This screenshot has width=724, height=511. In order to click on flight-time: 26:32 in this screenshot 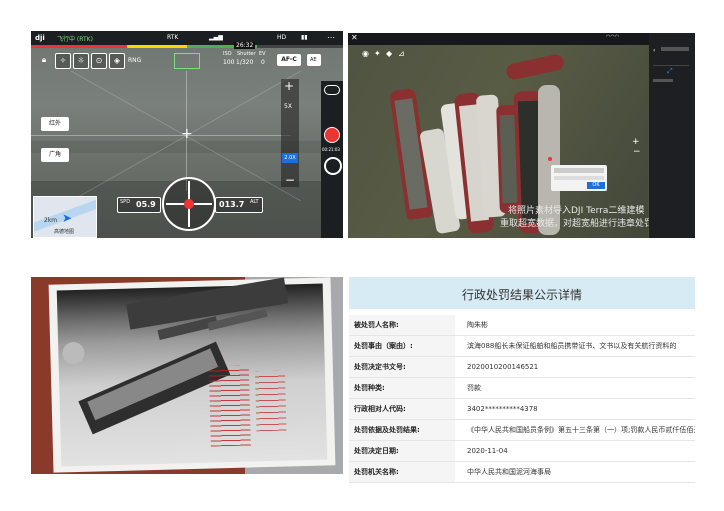, I will do `click(245, 45)`.